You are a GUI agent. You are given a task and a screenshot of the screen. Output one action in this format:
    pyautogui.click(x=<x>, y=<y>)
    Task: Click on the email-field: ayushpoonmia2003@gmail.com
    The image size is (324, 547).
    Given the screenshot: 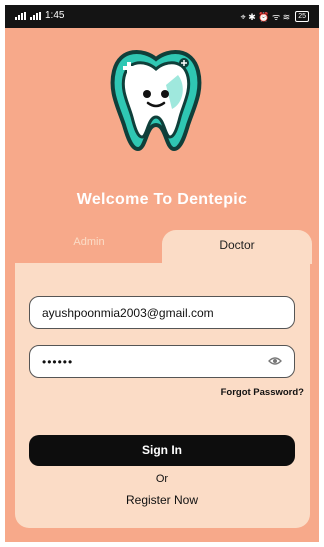 What is the action you would take?
    pyautogui.click(x=162, y=312)
    